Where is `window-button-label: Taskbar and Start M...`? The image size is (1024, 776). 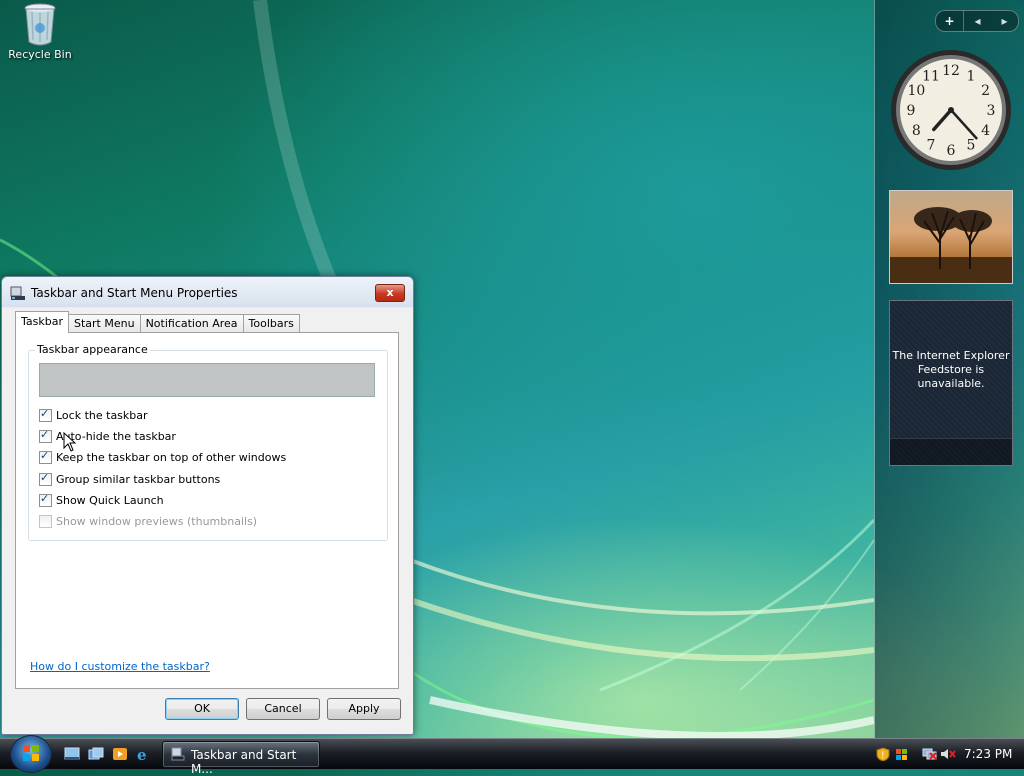 window-button-label: Taskbar and Start M... is located at coordinates (244, 762).